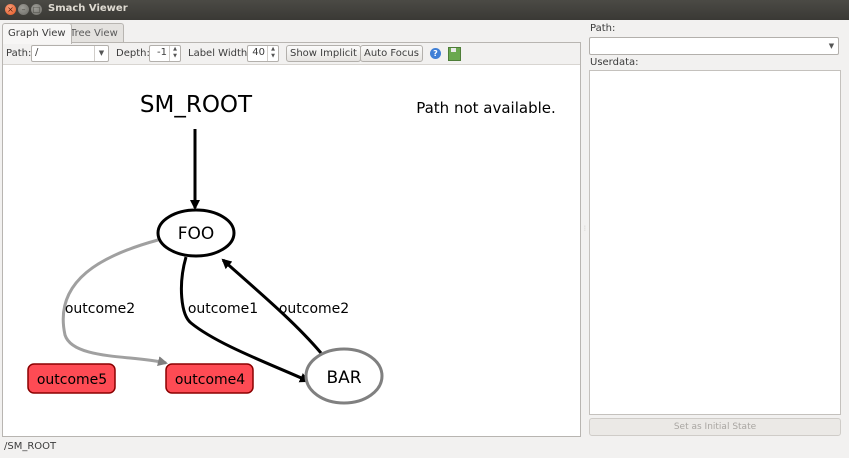  Describe the element at coordinates (424, 10) in the screenshot. I see `title-bar: × – □ Smach Viewer` at that location.